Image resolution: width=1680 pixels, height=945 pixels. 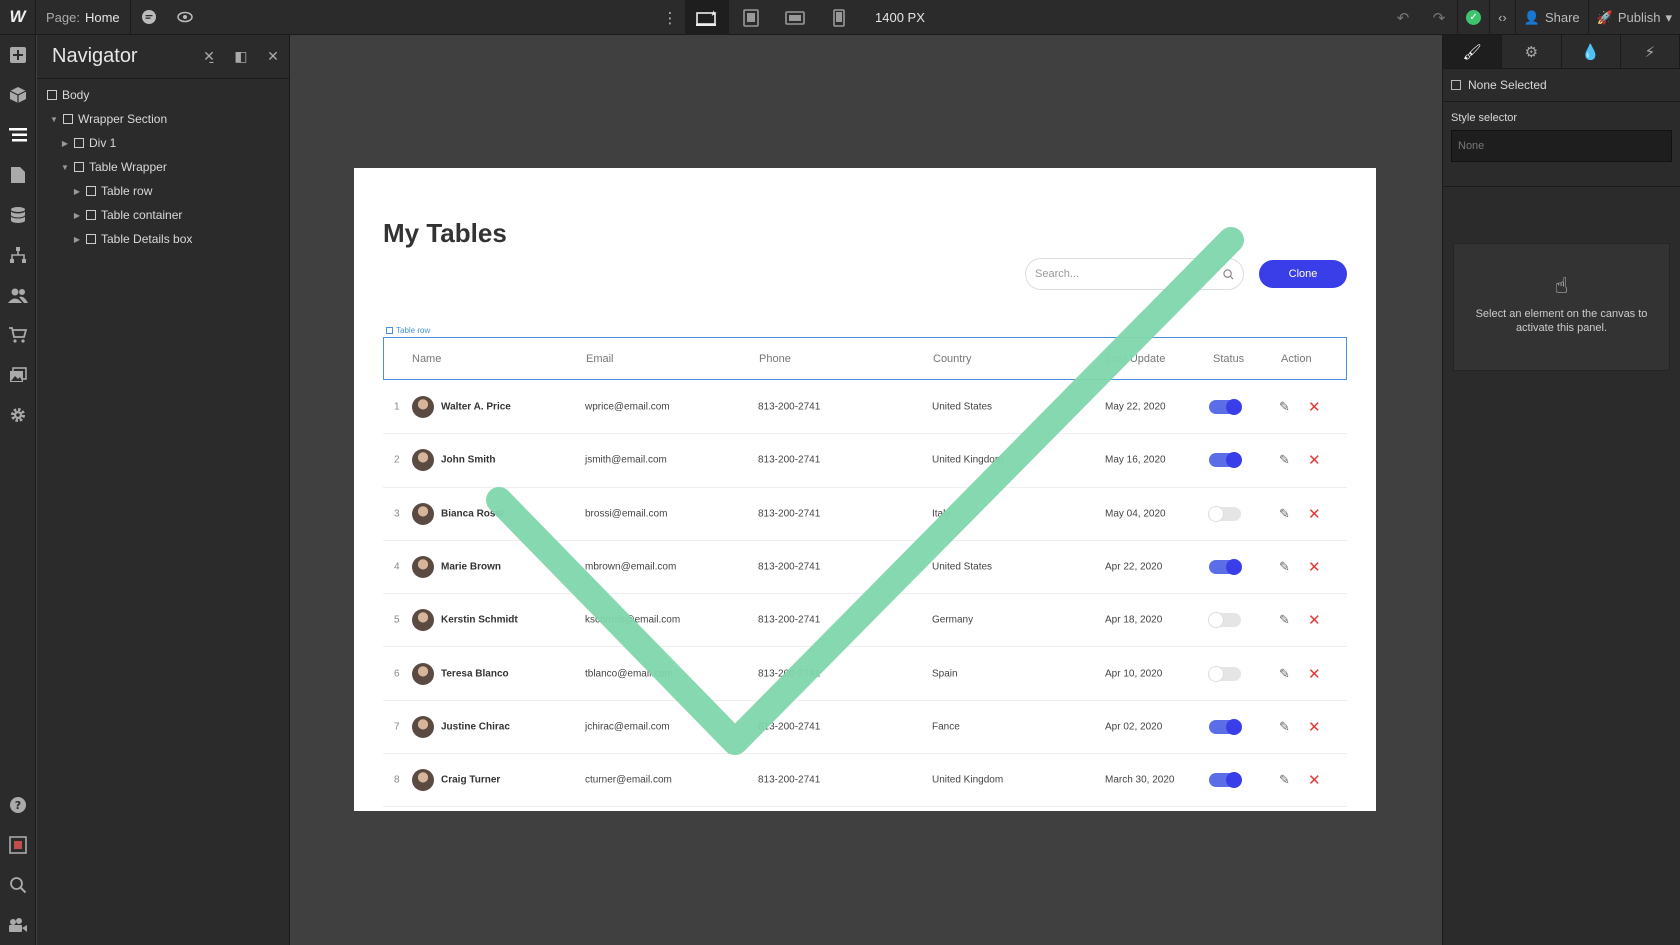 What do you see at coordinates (18, 805) in the screenshot?
I see `help-icon: ?` at bounding box center [18, 805].